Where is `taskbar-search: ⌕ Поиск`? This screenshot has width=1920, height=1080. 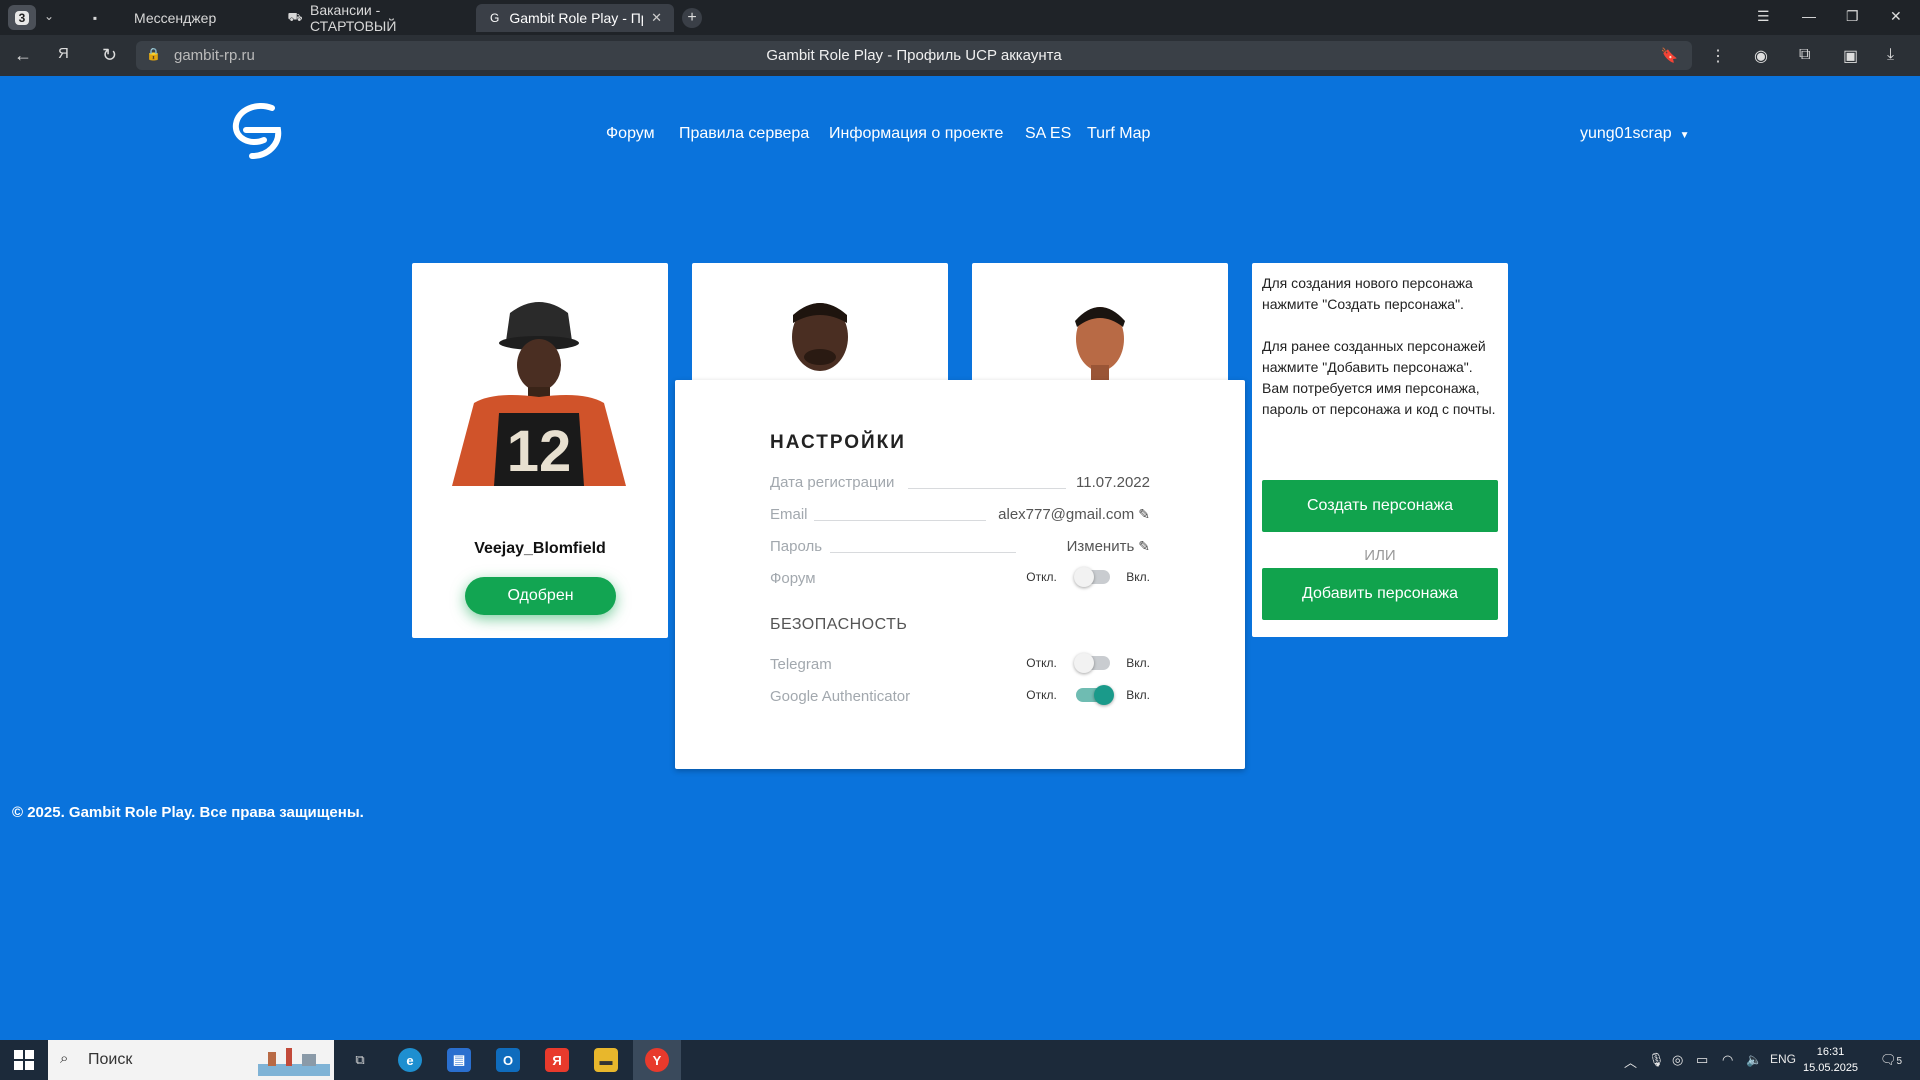
taskbar-search: ⌕ Поиск is located at coordinates (191, 1060).